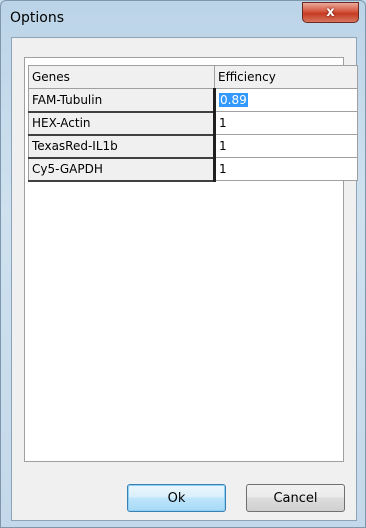  I want to click on table-row: TexasRed-IL1b 1, so click(193, 146).